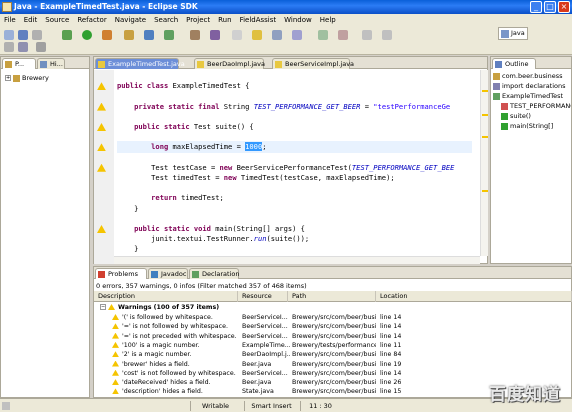 This screenshot has height=412, width=572. Describe the element at coordinates (387, 35) in the screenshot. I see `forward-icon` at that location.